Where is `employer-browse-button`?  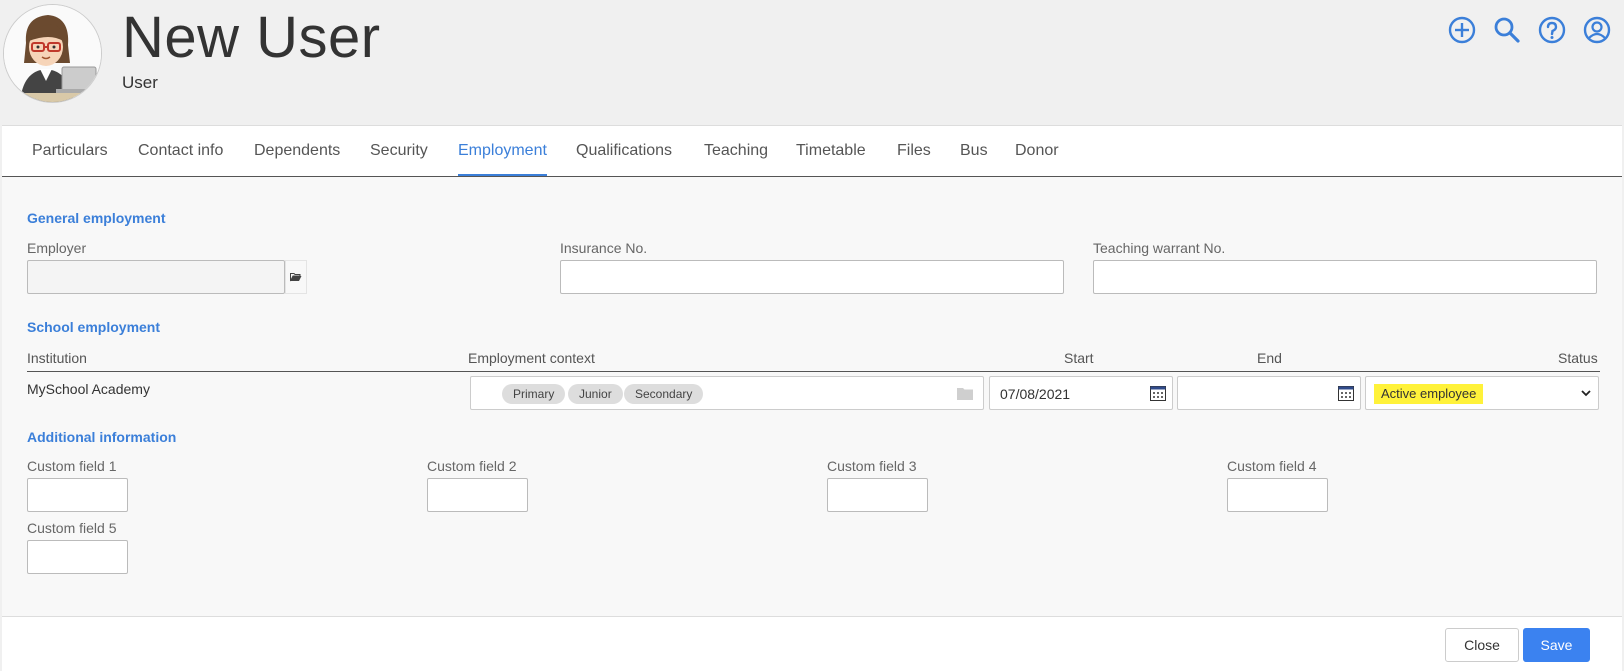
employer-browse-button is located at coordinates (296, 277).